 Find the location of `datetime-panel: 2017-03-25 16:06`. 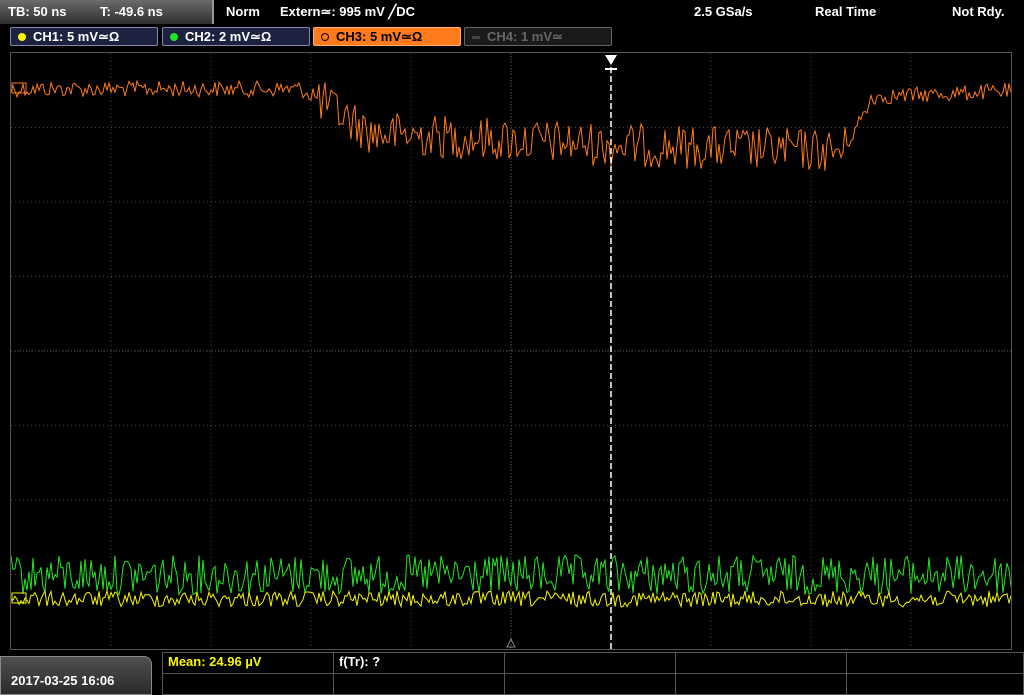

datetime-panel: 2017-03-25 16:06 is located at coordinates (76, 675).